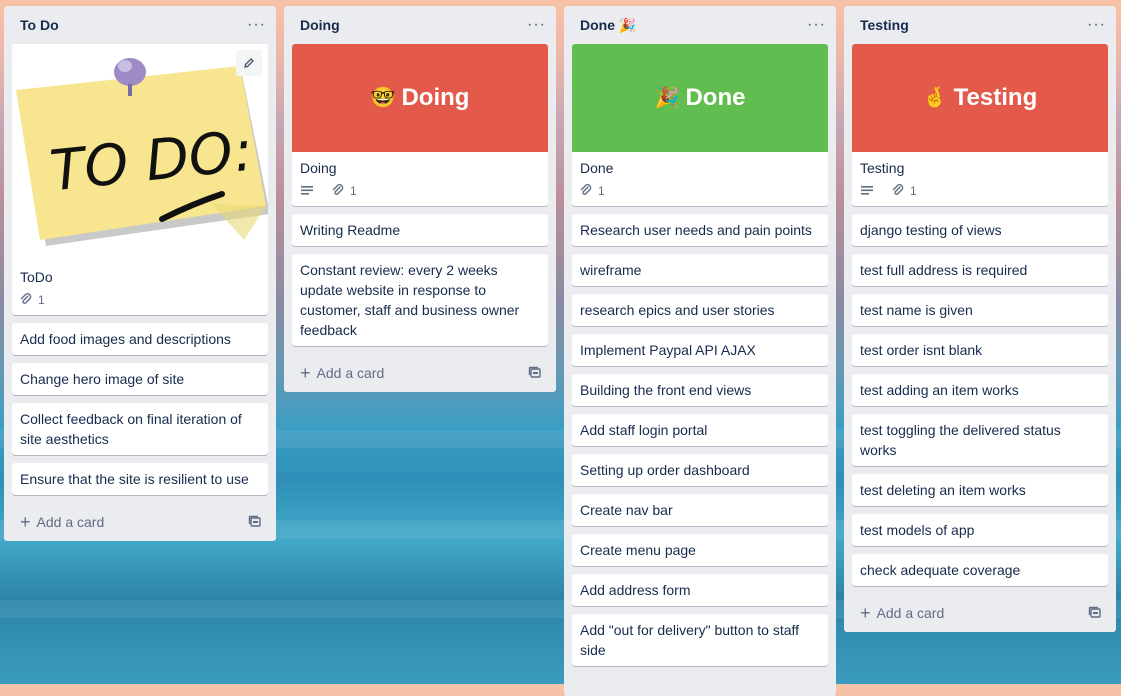 This screenshot has width=1121, height=696. What do you see at coordinates (608, 25) in the screenshot?
I see `list-title: Done 🎉` at bounding box center [608, 25].